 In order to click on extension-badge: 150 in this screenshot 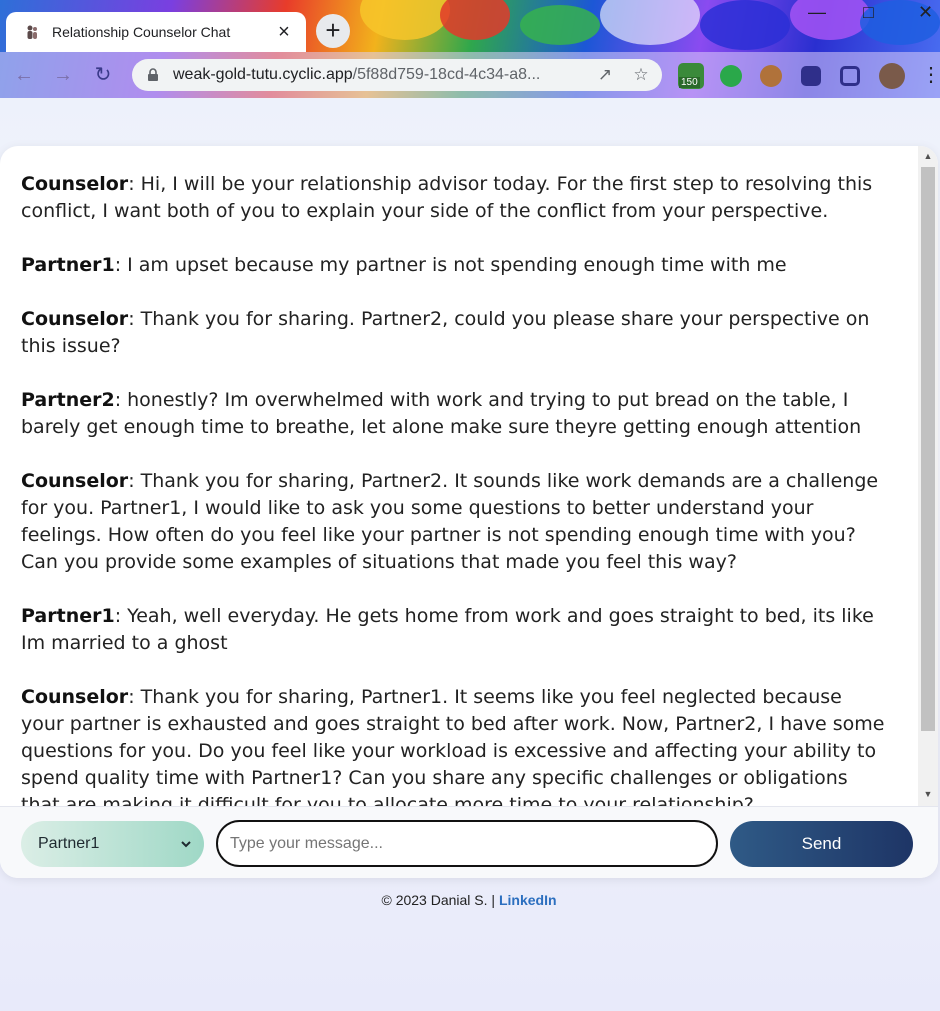, I will do `click(689, 82)`.